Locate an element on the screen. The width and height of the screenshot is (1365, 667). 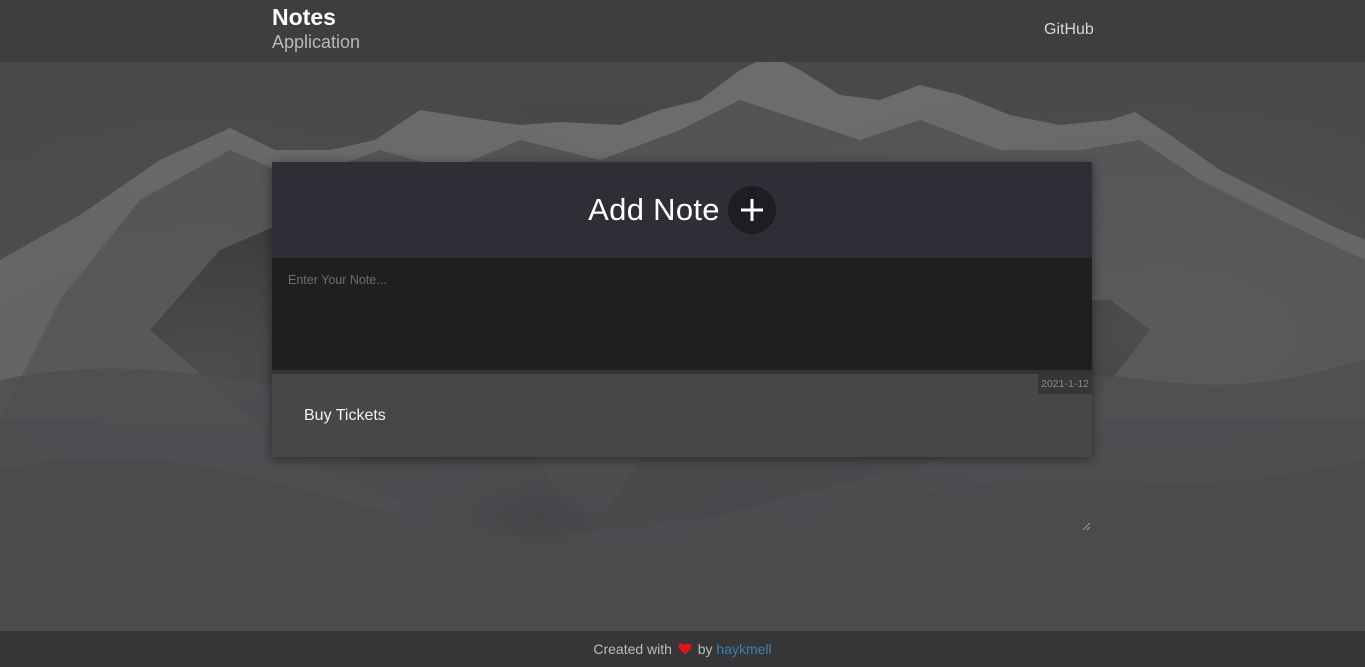
add-note-button is located at coordinates (751, 210).